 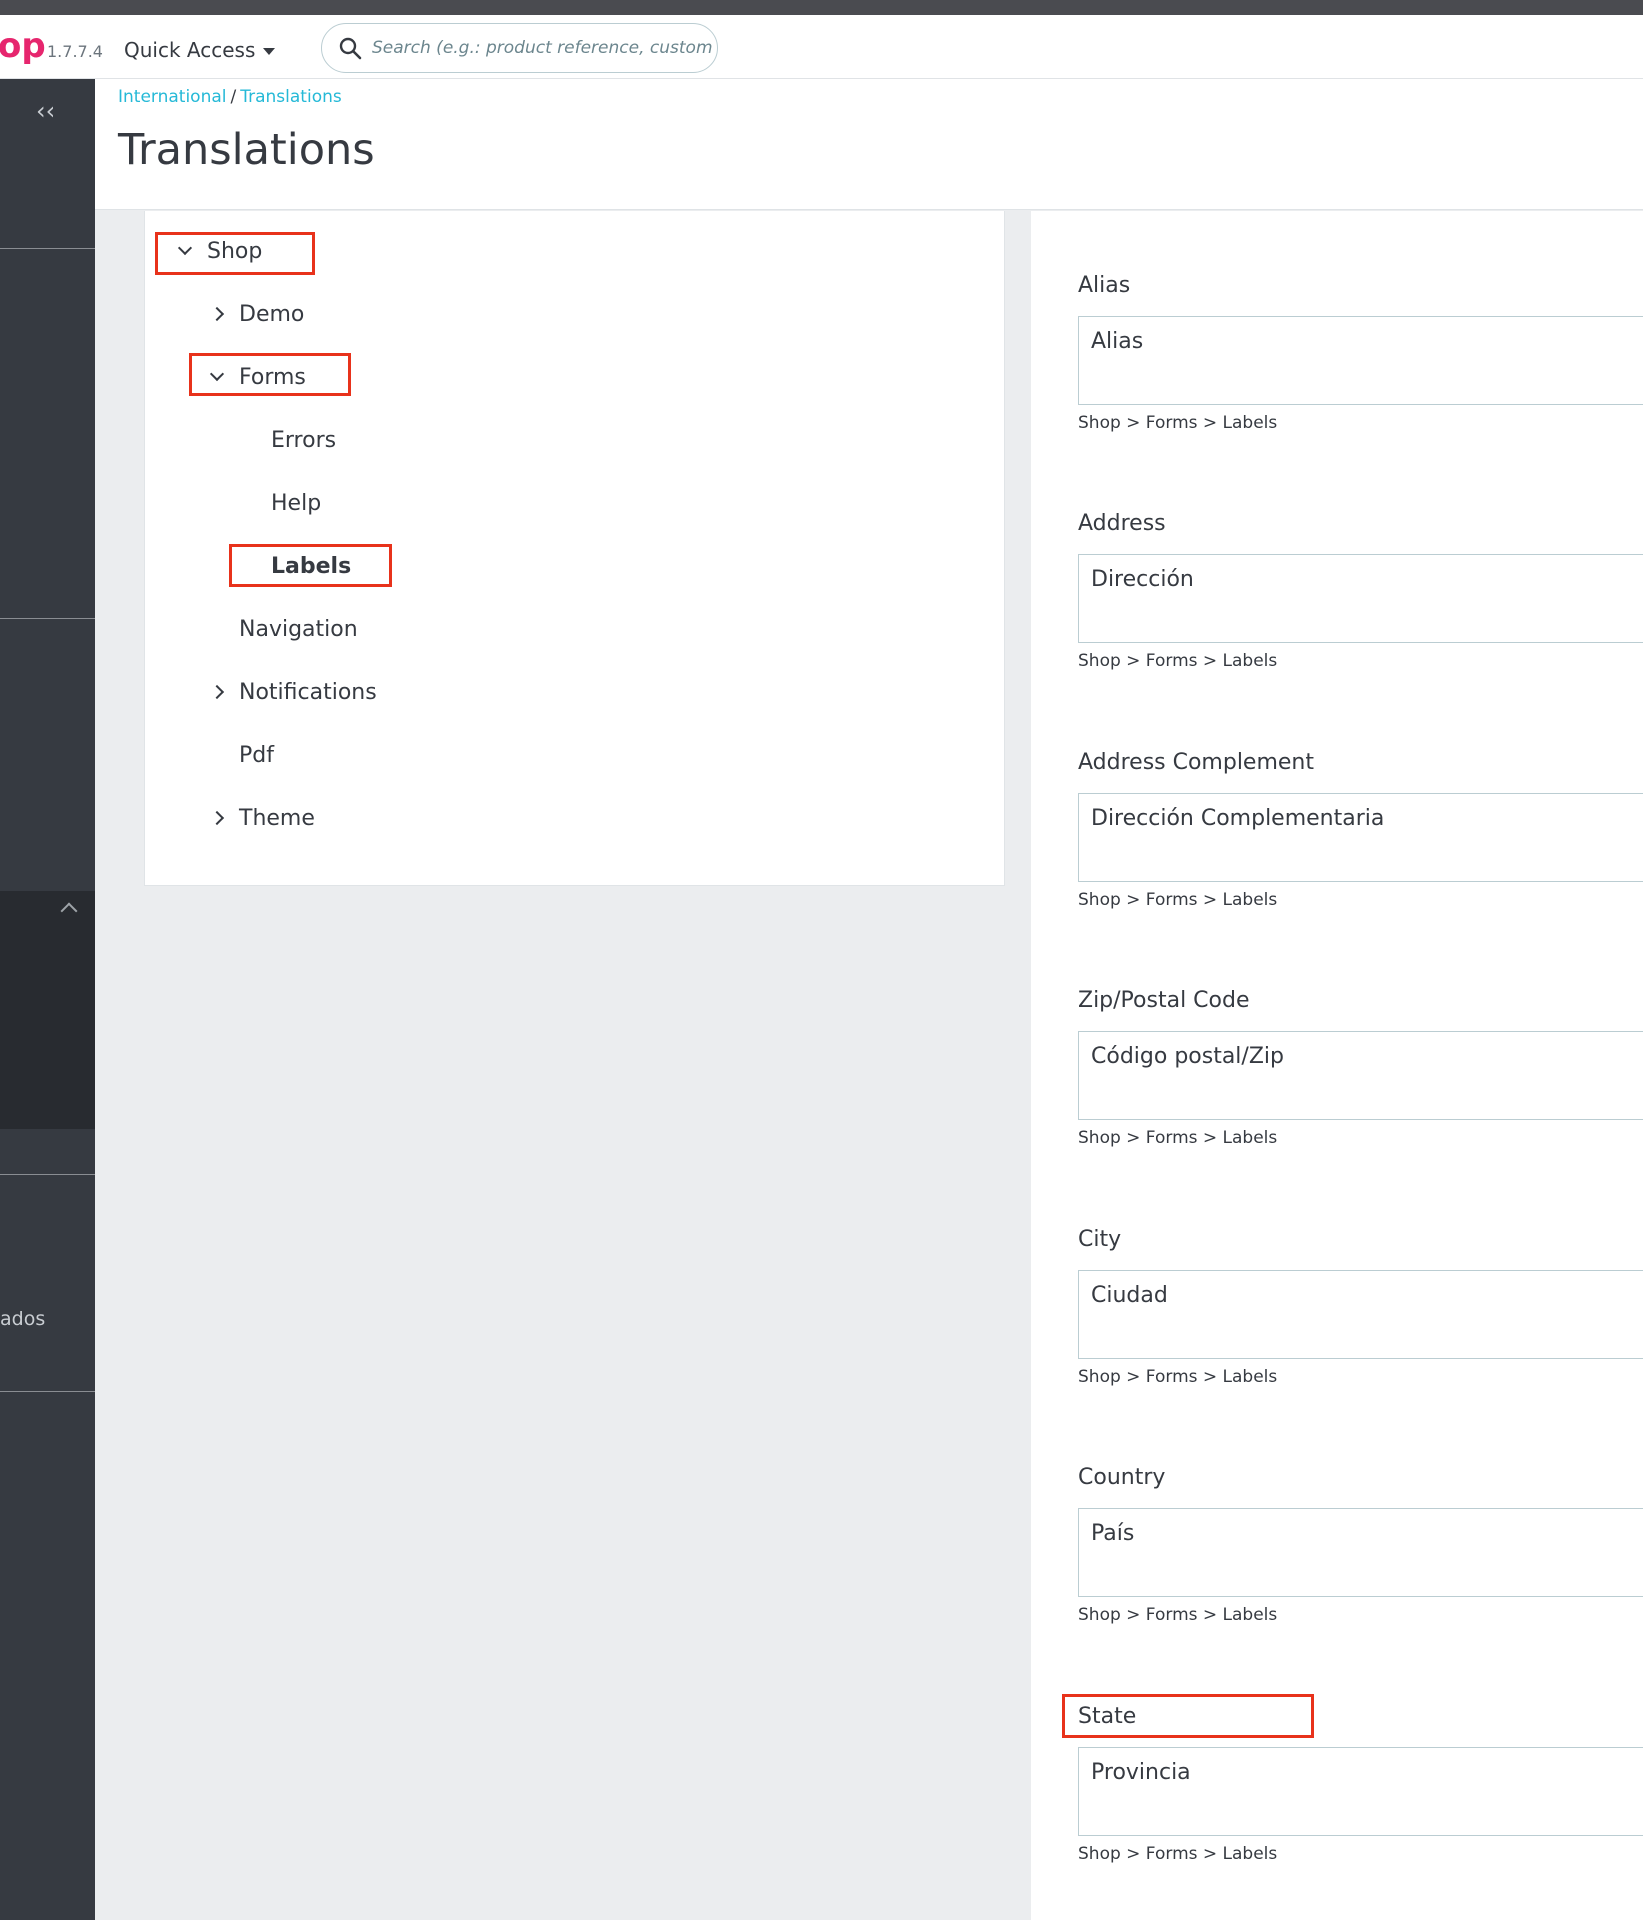 What do you see at coordinates (1360, 1791) in the screenshot?
I see `translation-input-state` at bounding box center [1360, 1791].